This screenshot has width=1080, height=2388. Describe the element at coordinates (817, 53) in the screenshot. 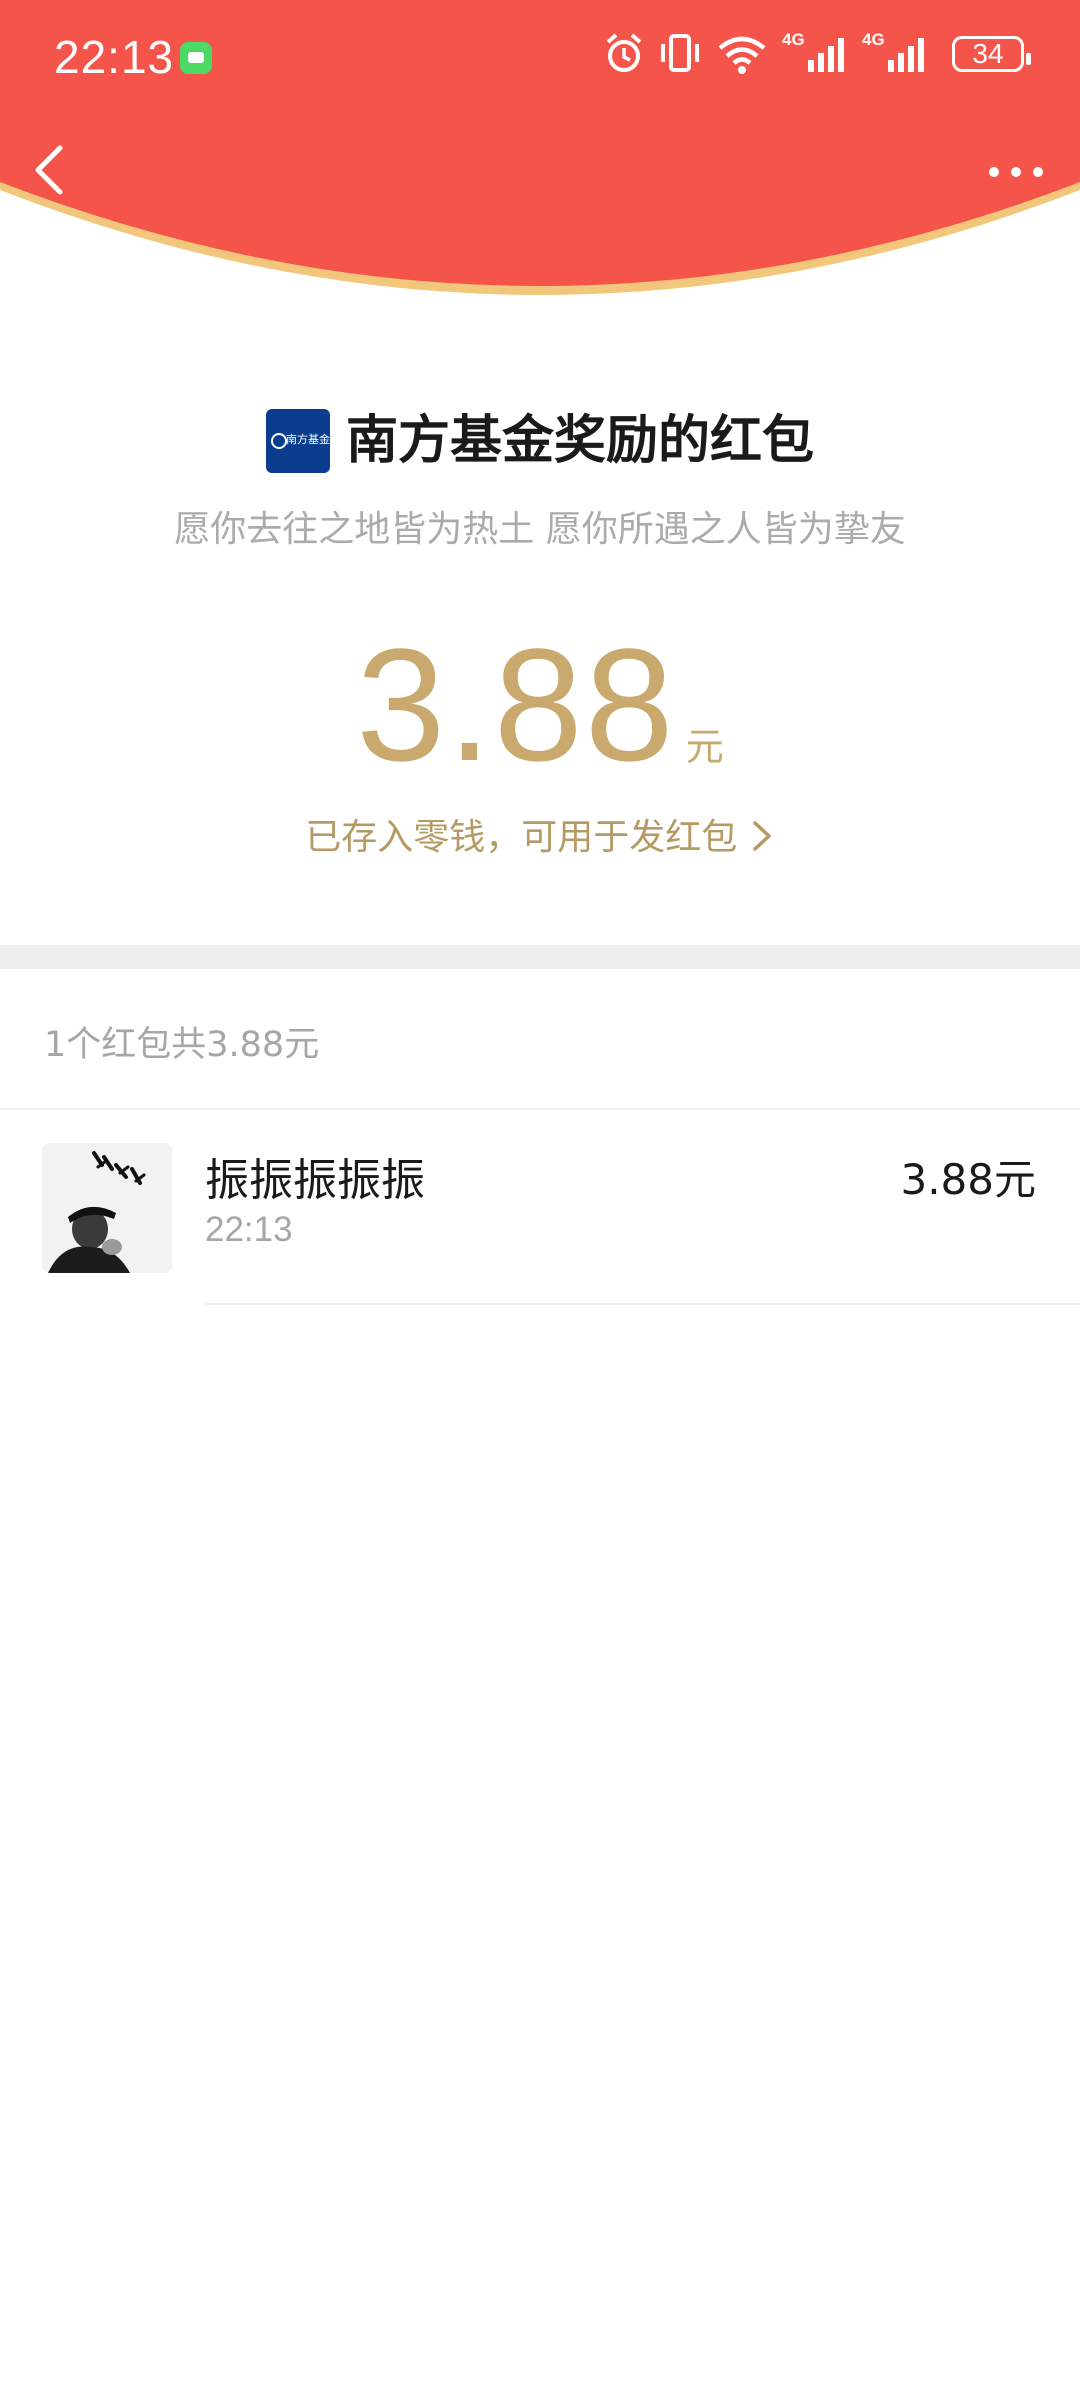

I see `signal-strength-1-icon: 4G` at that location.